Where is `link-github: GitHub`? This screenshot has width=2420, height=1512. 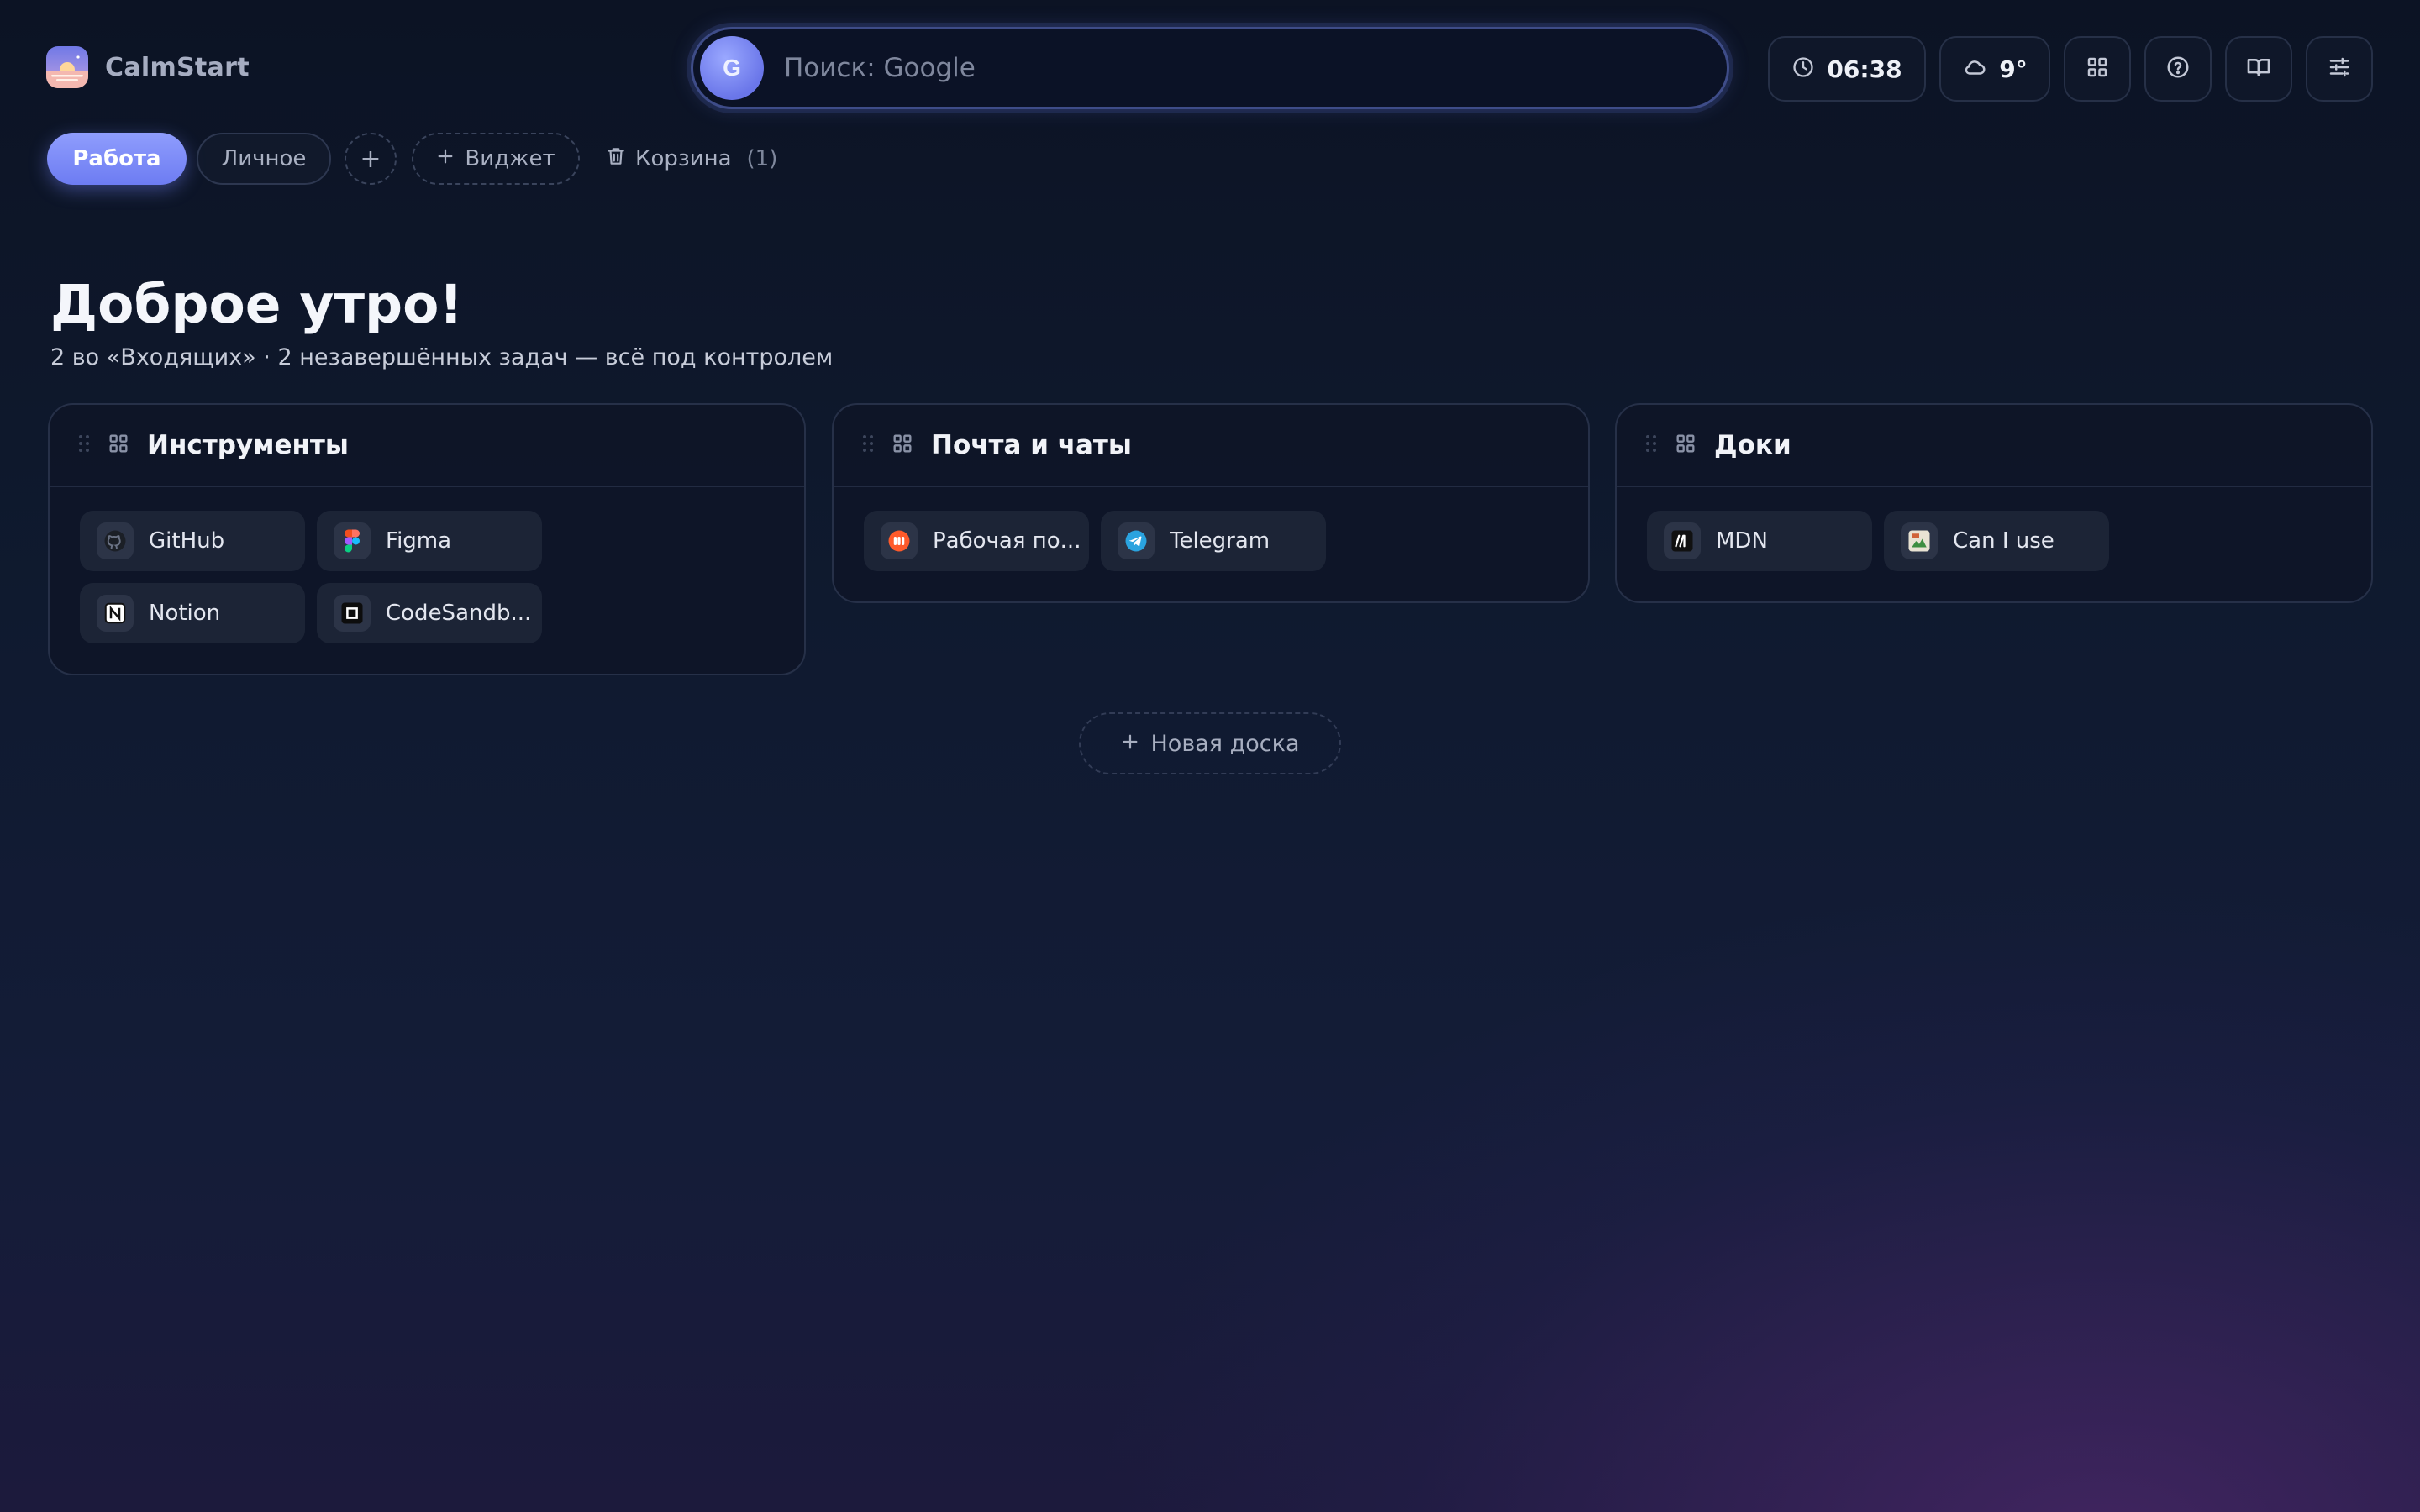 link-github: GitHub is located at coordinates (192, 541).